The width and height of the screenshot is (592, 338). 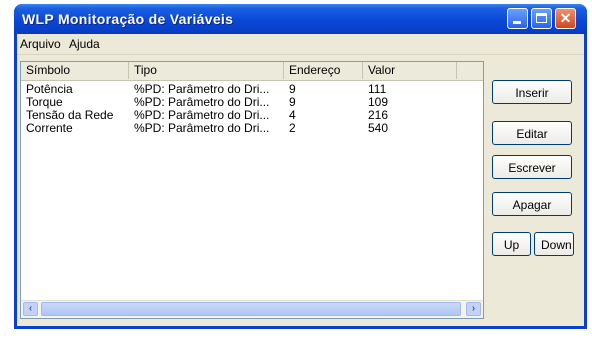 I want to click on column-header-valor: Valor, so click(x=410, y=70).